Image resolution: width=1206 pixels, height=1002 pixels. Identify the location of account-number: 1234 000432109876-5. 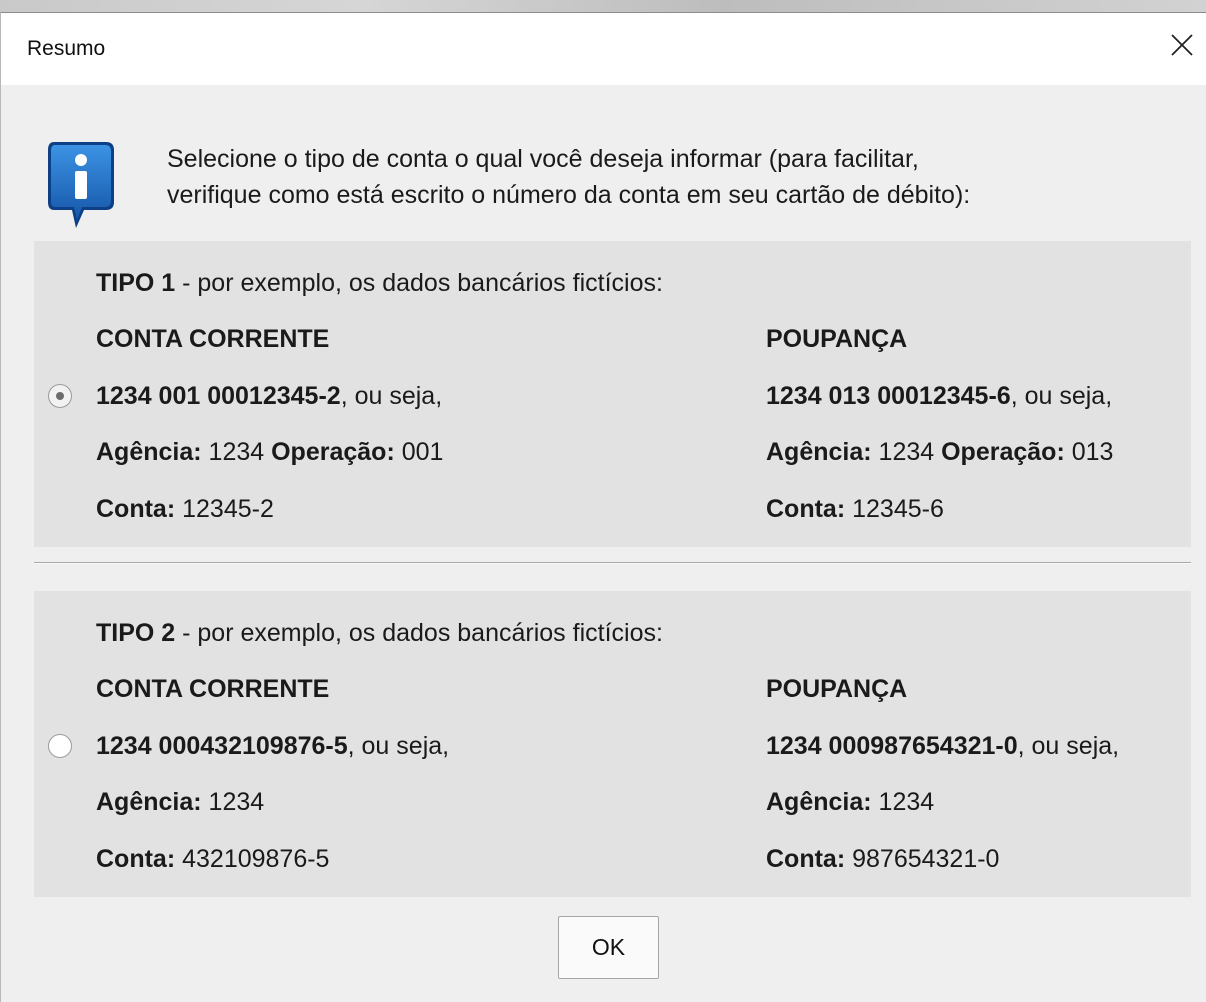
(222, 746).